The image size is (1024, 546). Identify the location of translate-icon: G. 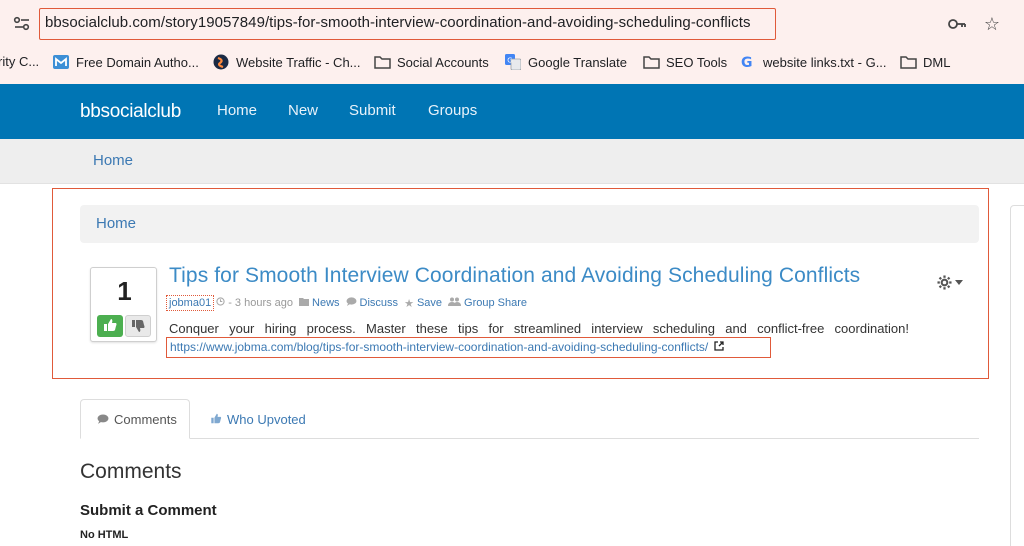
(513, 62).